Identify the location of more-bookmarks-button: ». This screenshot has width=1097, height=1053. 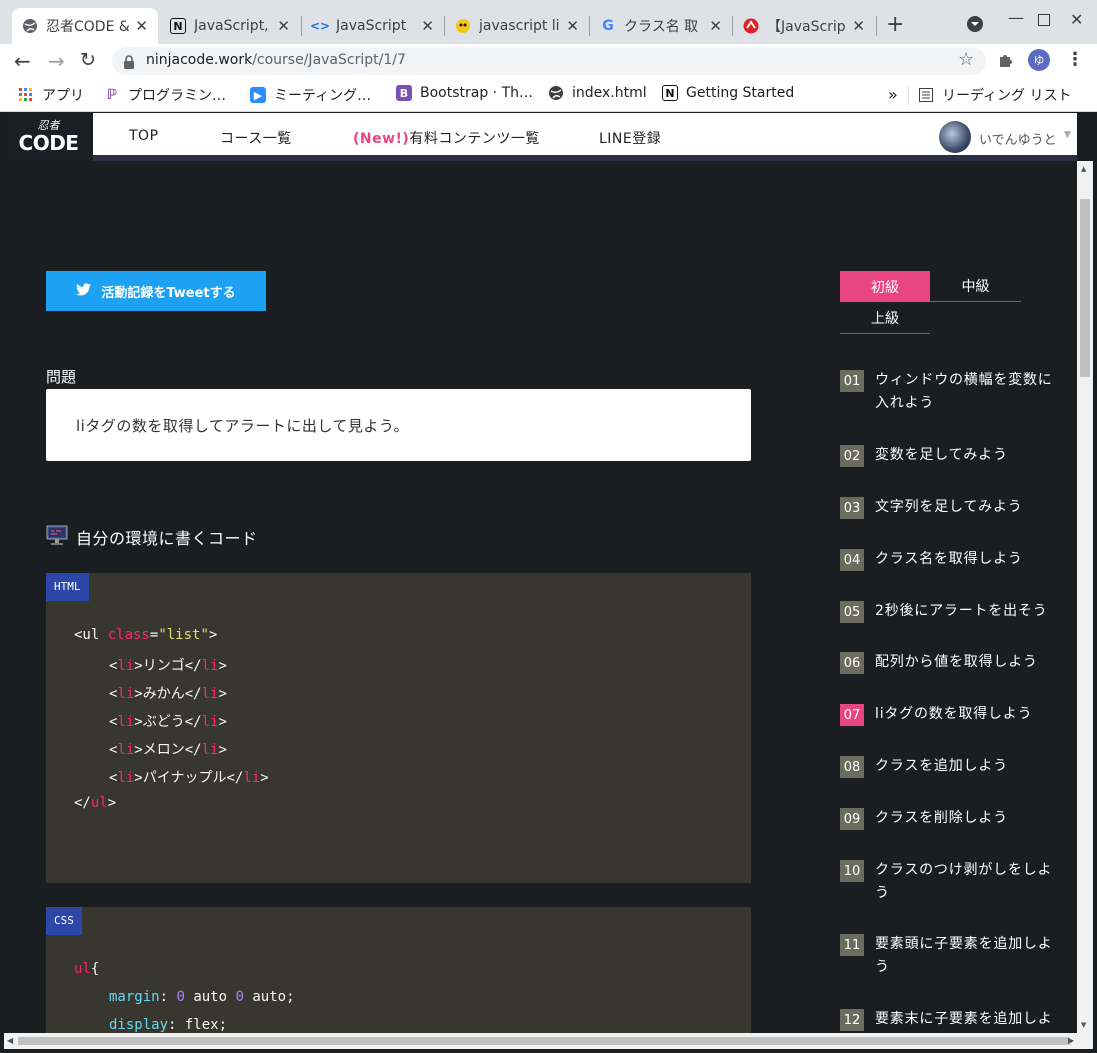
(893, 94).